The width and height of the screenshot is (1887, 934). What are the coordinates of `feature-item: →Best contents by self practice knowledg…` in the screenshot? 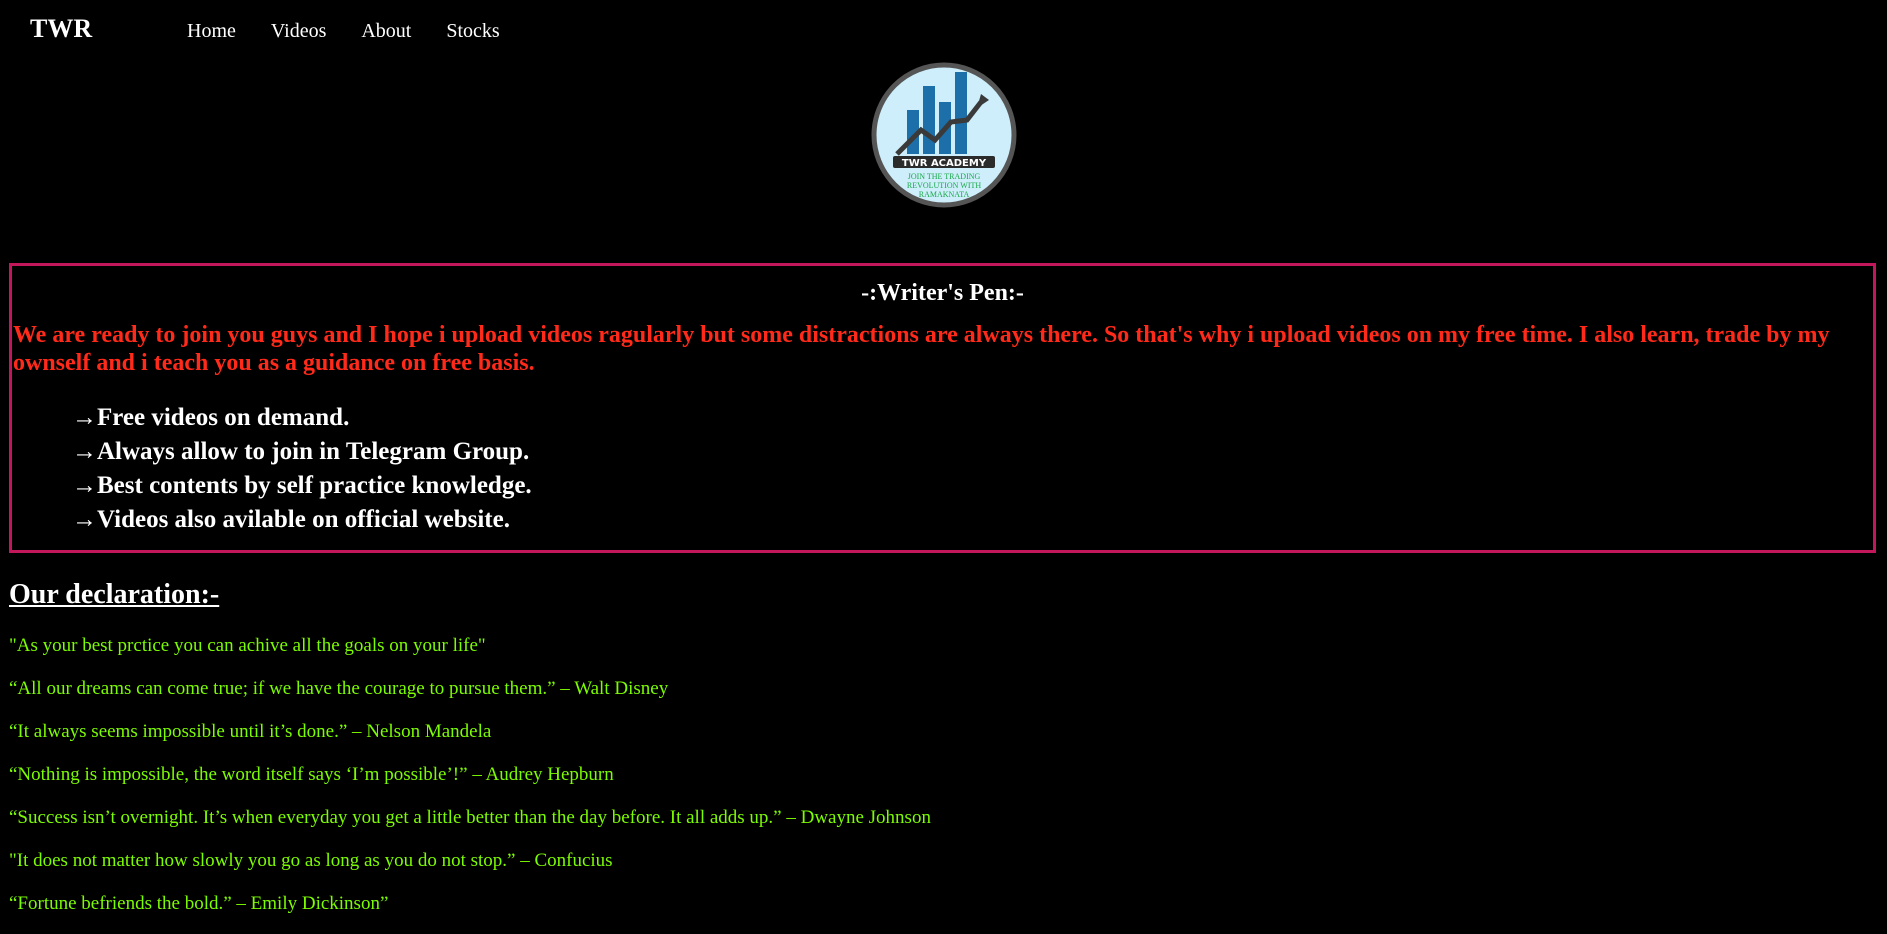 It's located at (302, 485).